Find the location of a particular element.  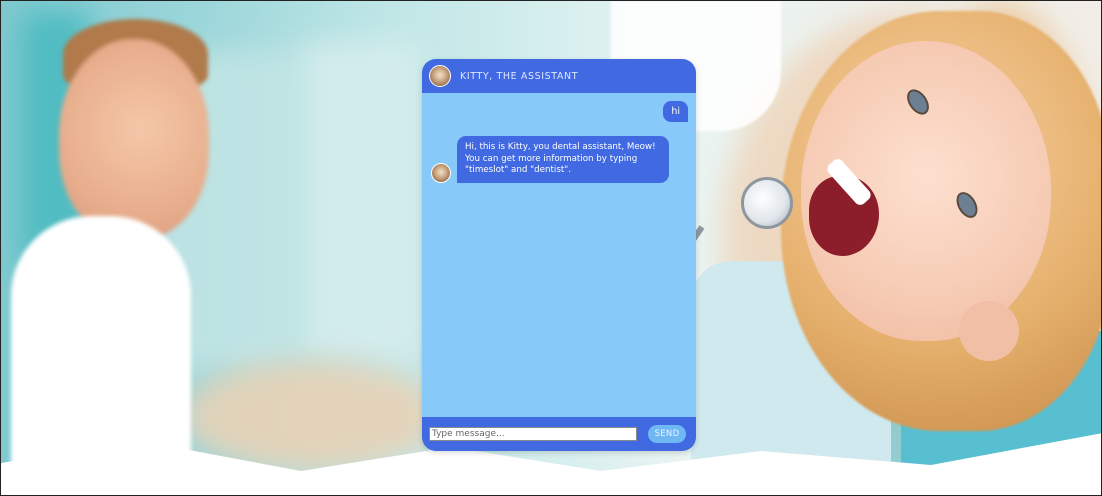

bg-window is located at coordinates (361, 201).